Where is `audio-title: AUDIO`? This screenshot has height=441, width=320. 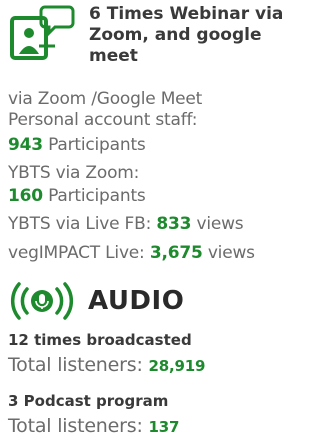 audio-title: AUDIO is located at coordinates (136, 301).